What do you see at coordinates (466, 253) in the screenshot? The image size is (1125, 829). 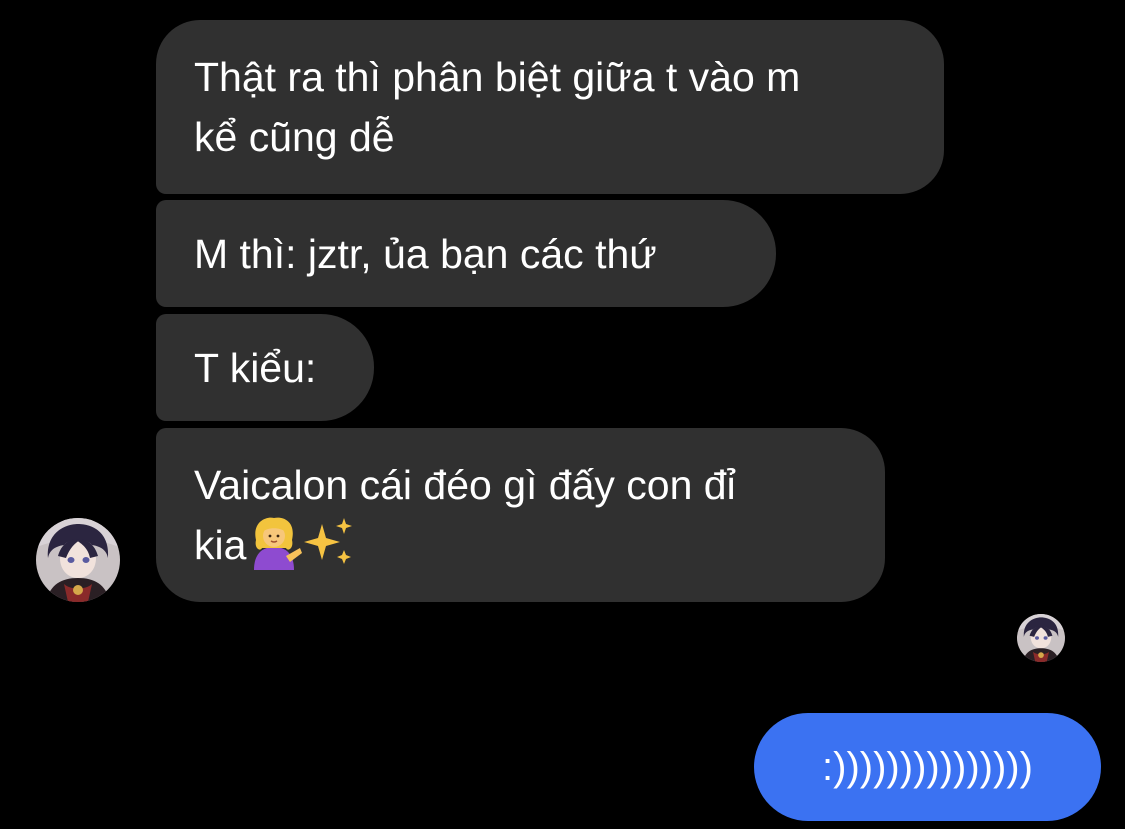 I see `incoming-message-bubble: M thì: jztr, ủa bạn các thứ` at bounding box center [466, 253].